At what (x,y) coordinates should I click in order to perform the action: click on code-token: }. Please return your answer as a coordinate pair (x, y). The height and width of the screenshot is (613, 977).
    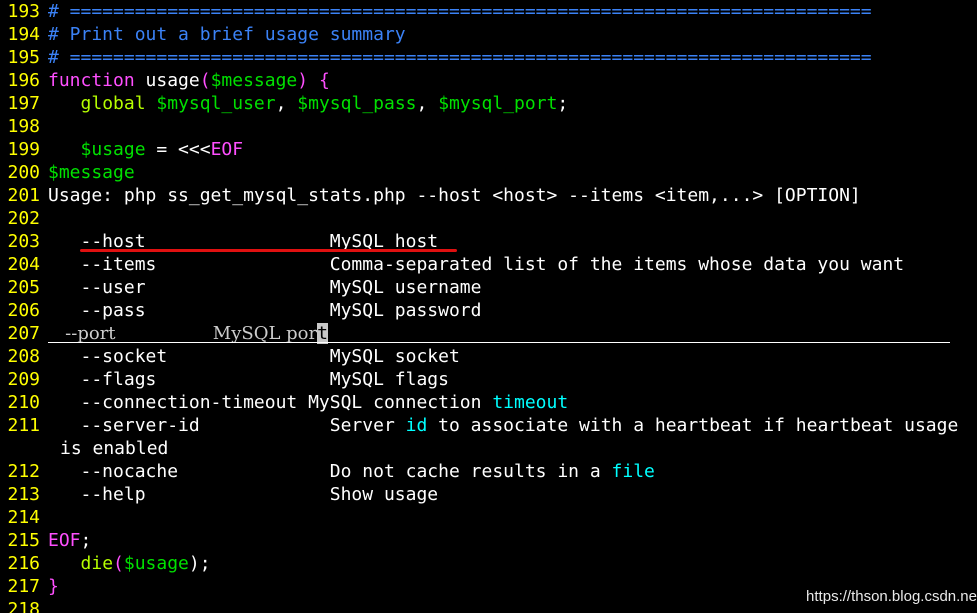
    Looking at the image, I should click on (53, 586).